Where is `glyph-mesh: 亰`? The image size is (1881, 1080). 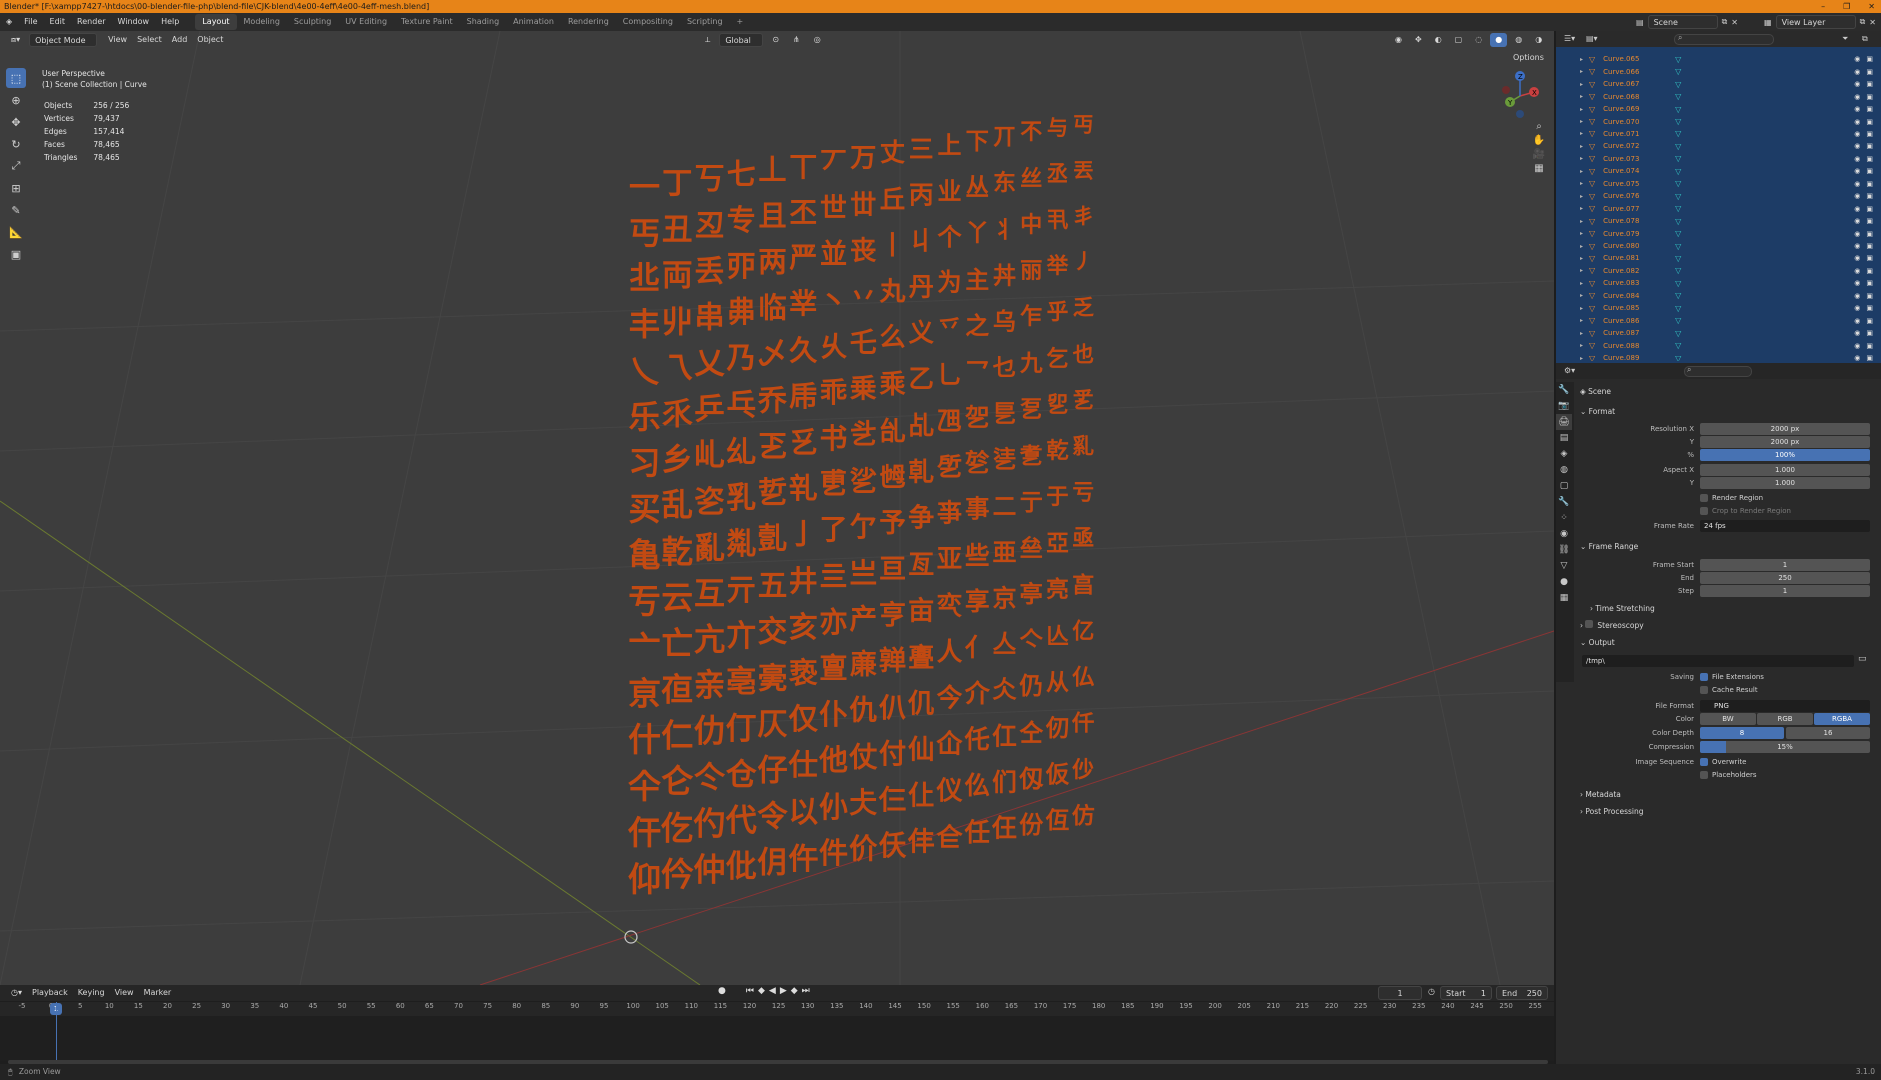
glyph-mesh: 亰 is located at coordinates (644, 691).